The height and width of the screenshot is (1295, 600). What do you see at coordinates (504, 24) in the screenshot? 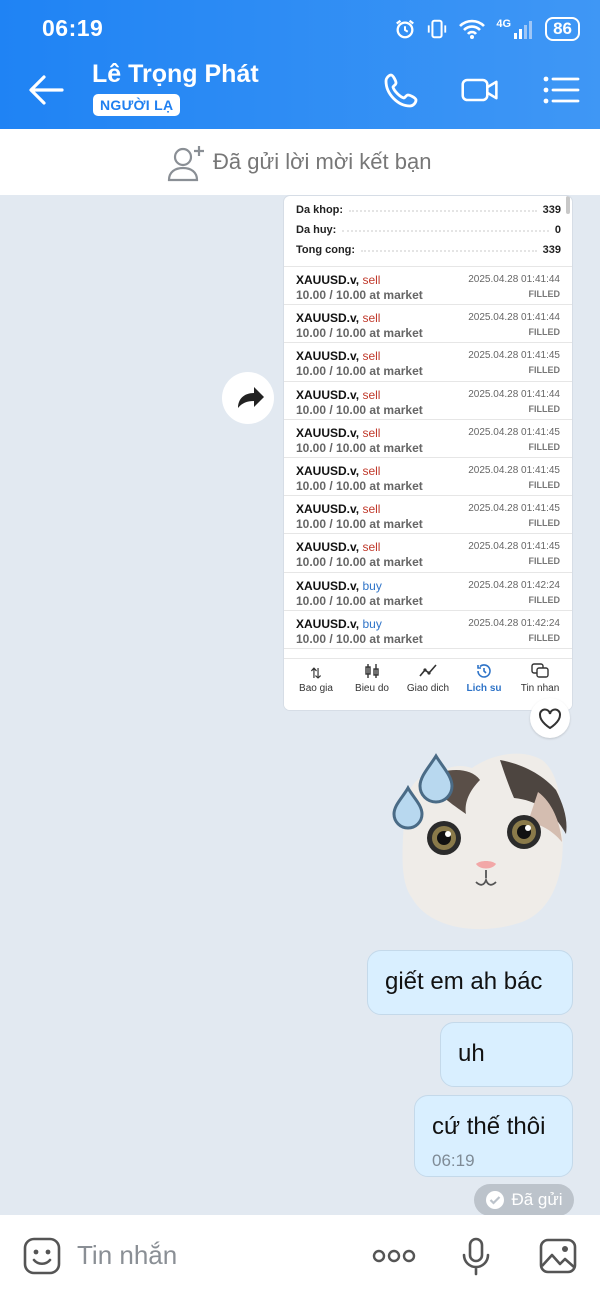
I see `network-label: 4G` at bounding box center [504, 24].